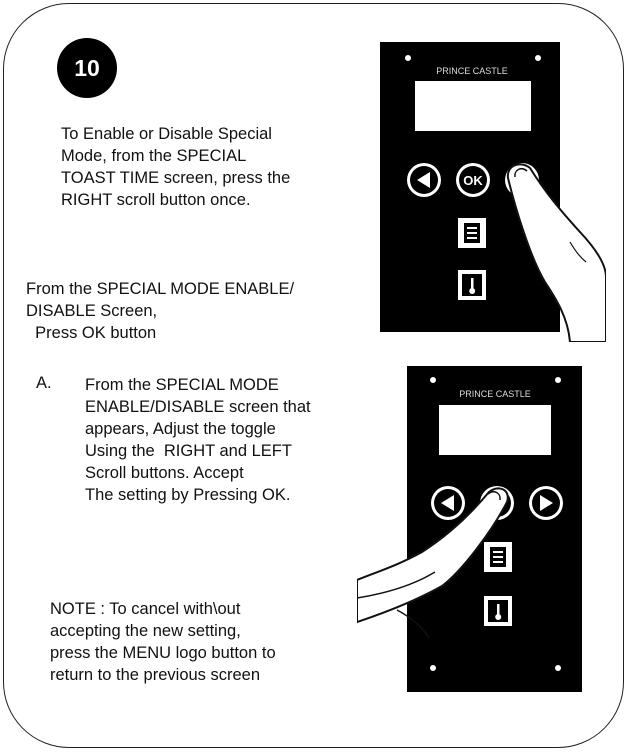 The image size is (631, 755). I want to click on control-panel-right-press: PRINCE CASTLE OK, so click(493, 192).